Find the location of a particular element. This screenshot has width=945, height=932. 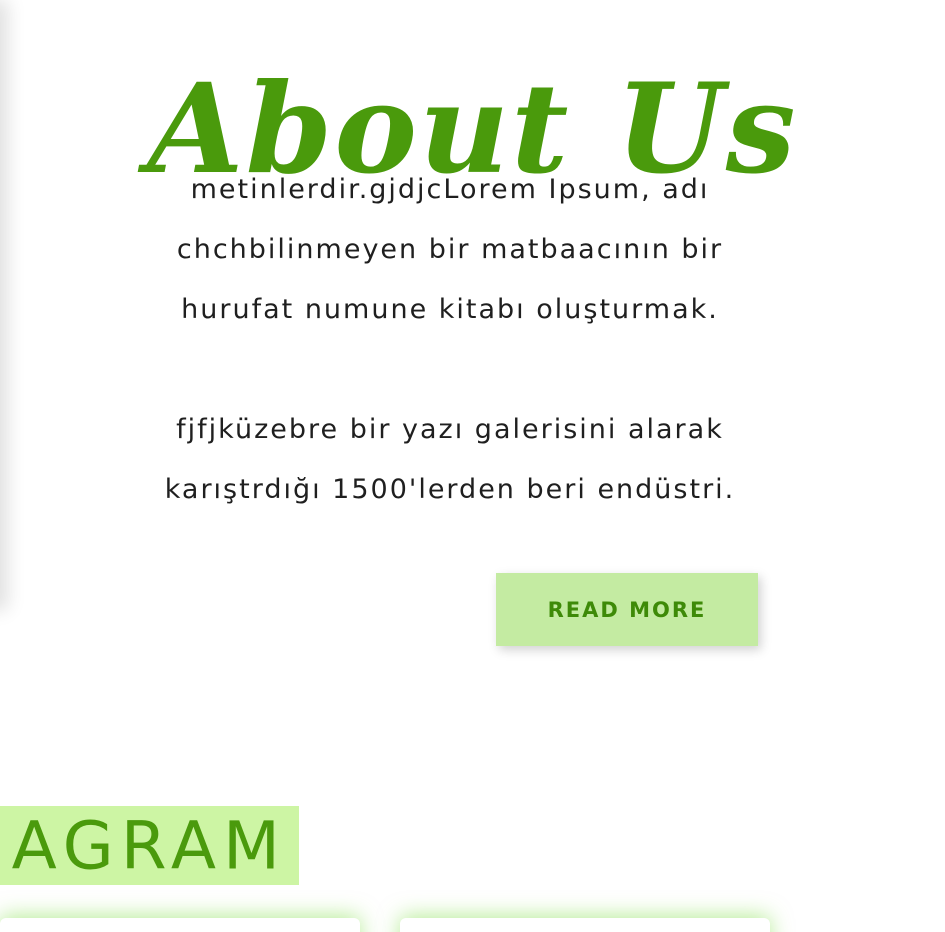

about-text-line: metinlerdir.gjdjcLorem Ipsum, adı is located at coordinates (450, 189).